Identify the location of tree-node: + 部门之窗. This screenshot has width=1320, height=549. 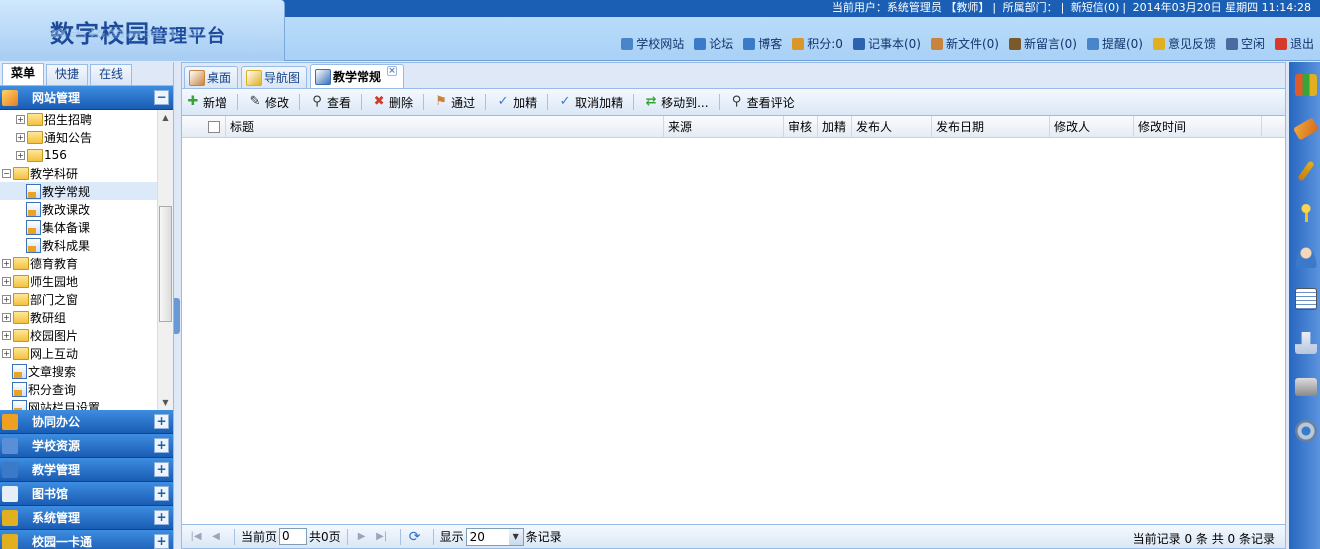
(86, 299).